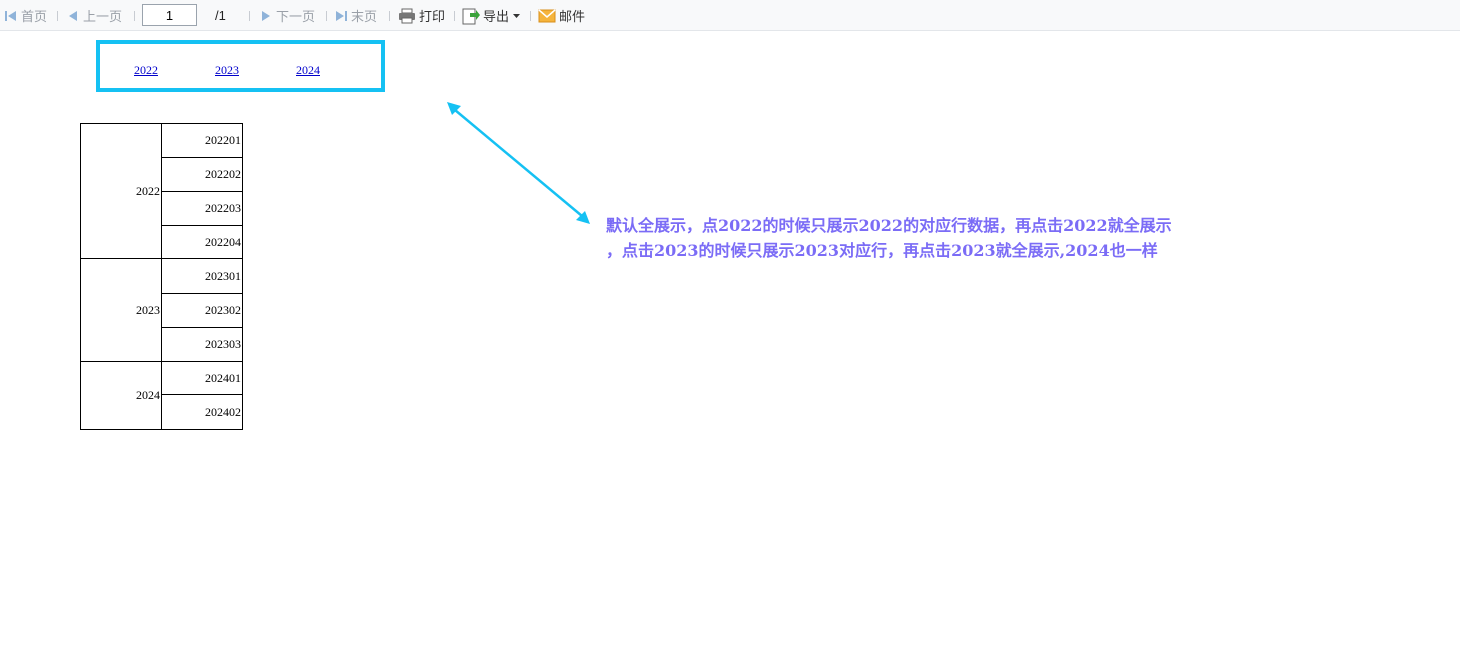 The width and height of the screenshot is (1460, 668). I want to click on annotation-line-1: 默认全展示，点2022的时候只展示2022的对应行数据，再点击2022就全展示, so click(889, 225).